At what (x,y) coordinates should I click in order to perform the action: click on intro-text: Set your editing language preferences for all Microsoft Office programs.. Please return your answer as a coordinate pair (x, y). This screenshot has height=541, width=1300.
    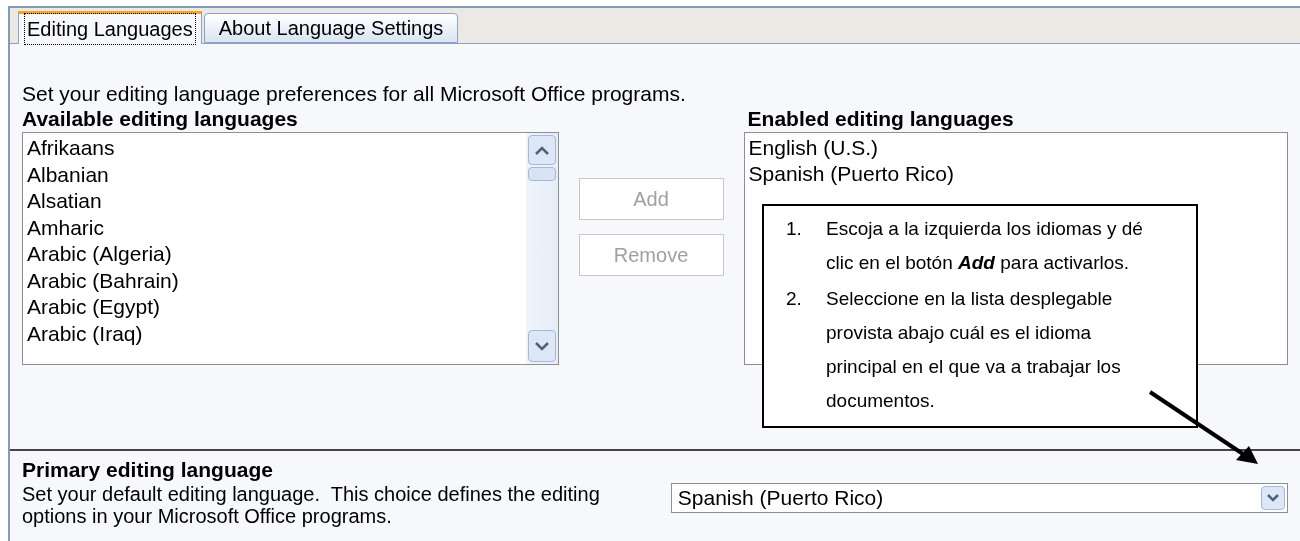
    Looking at the image, I should click on (354, 94).